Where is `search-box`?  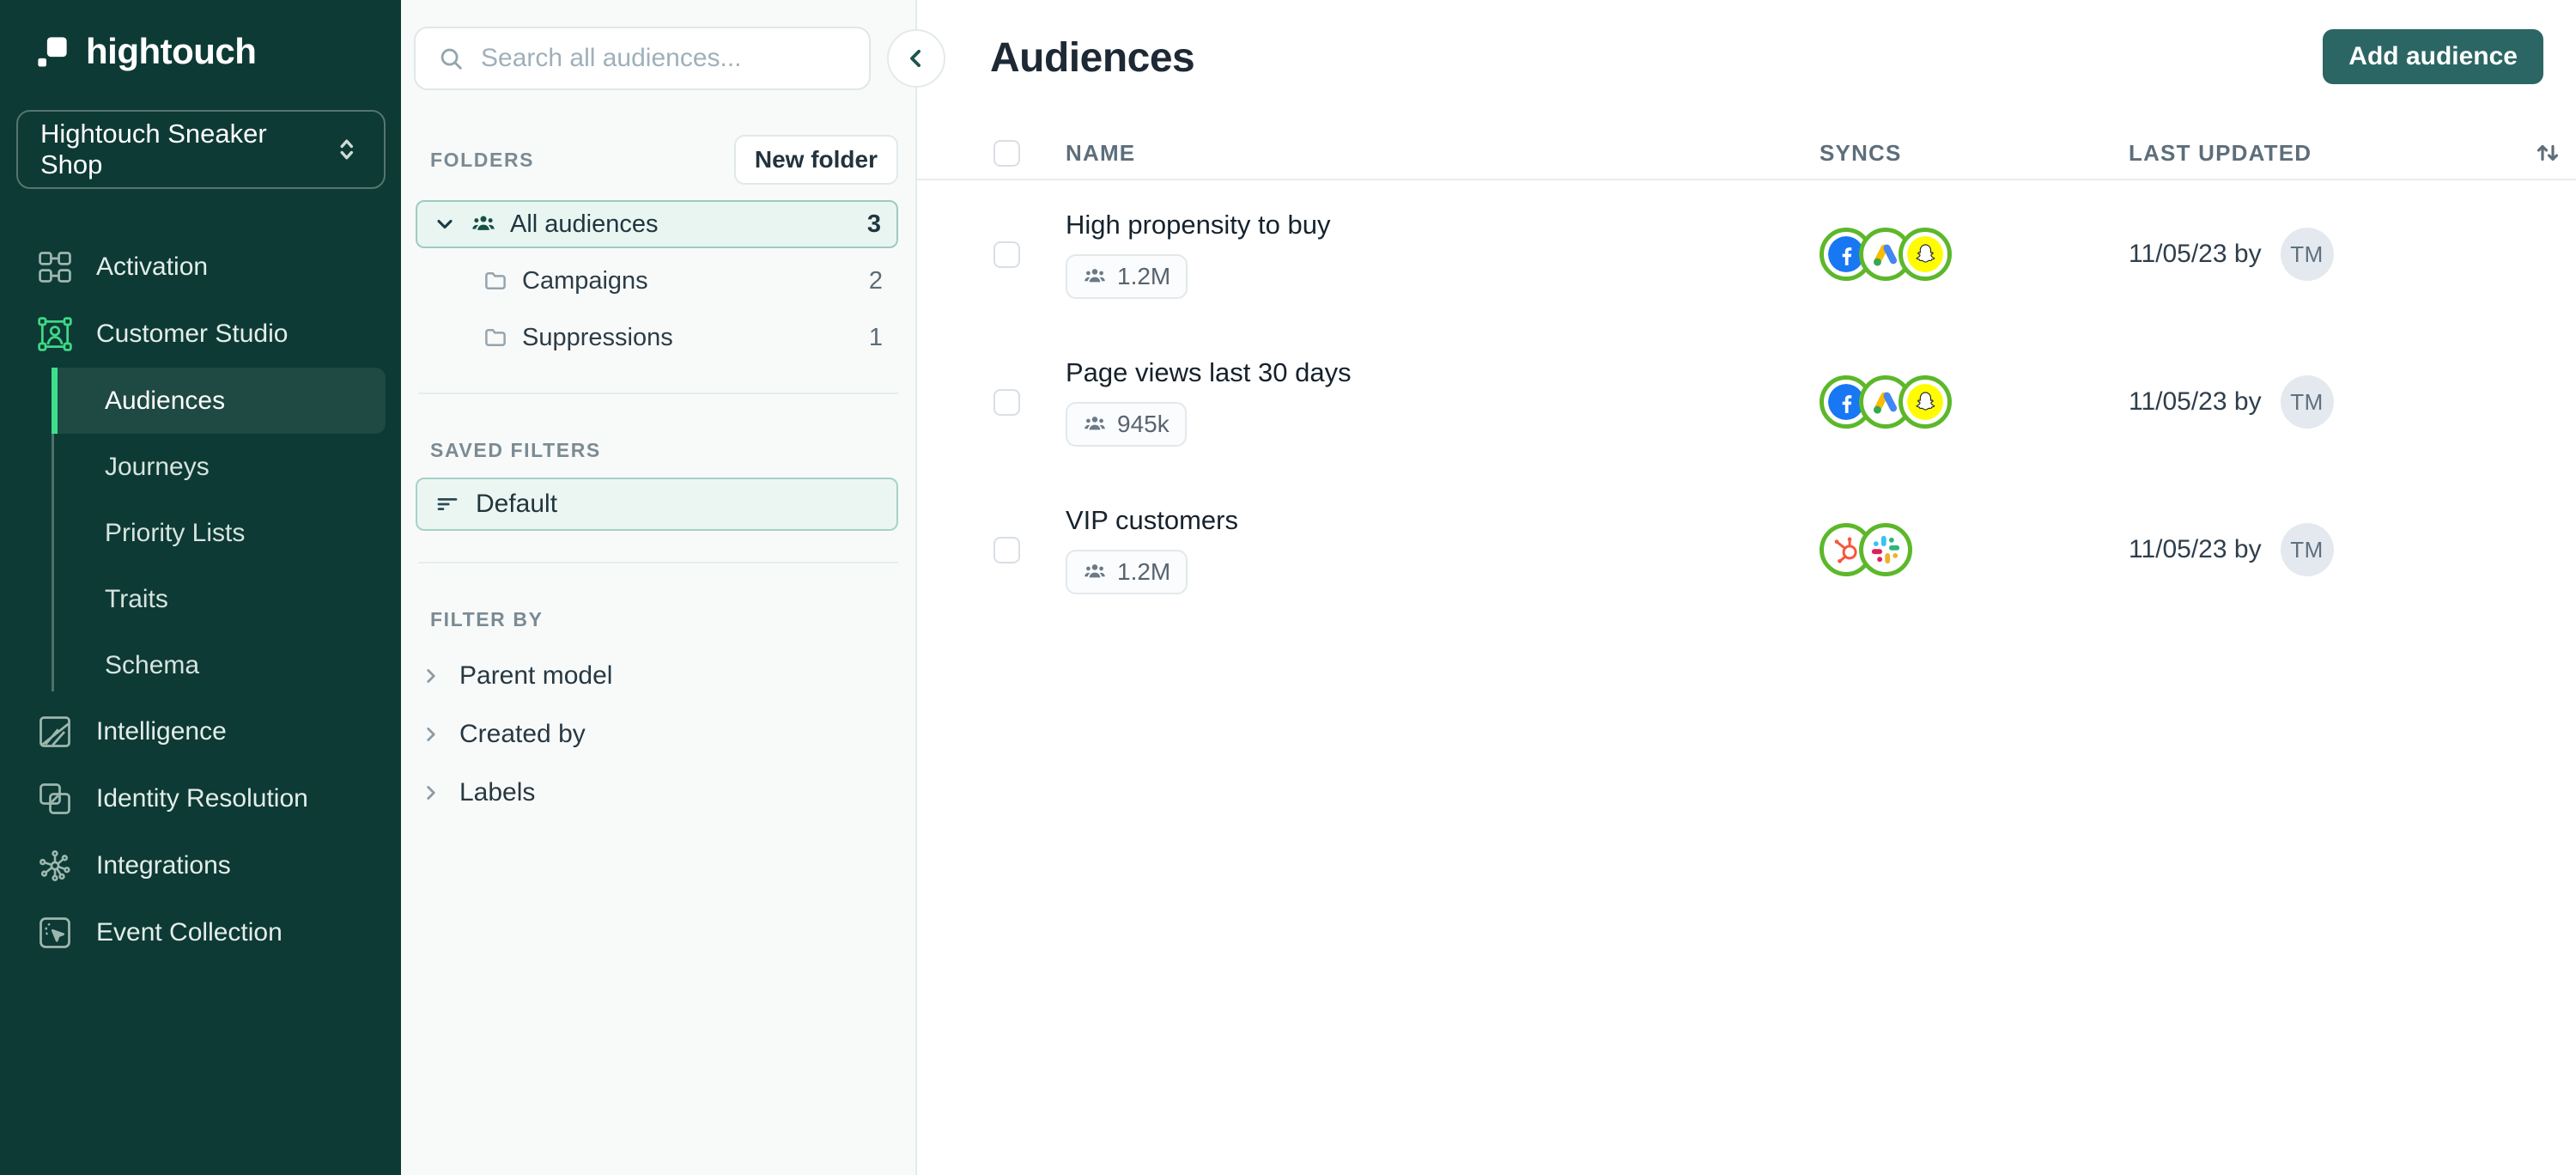
search-box is located at coordinates (642, 59).